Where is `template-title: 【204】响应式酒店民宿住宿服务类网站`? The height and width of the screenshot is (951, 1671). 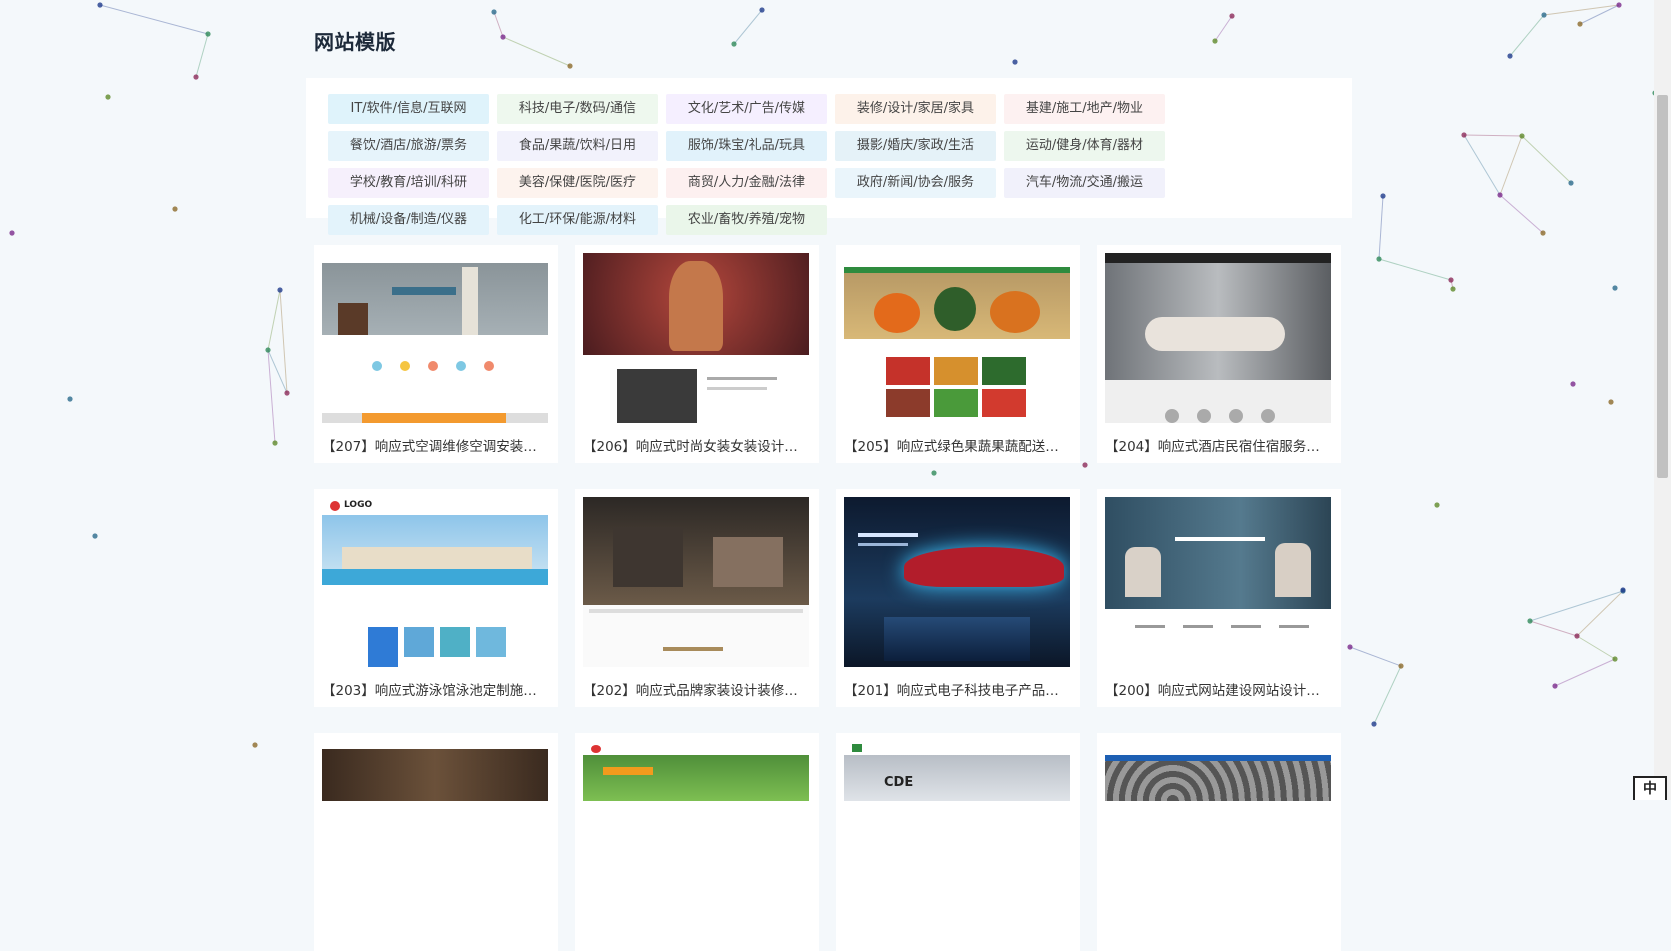 template-title: 【204】响应式酒店民宿住宿服务类网站 is located at coordinates (1219, 445).